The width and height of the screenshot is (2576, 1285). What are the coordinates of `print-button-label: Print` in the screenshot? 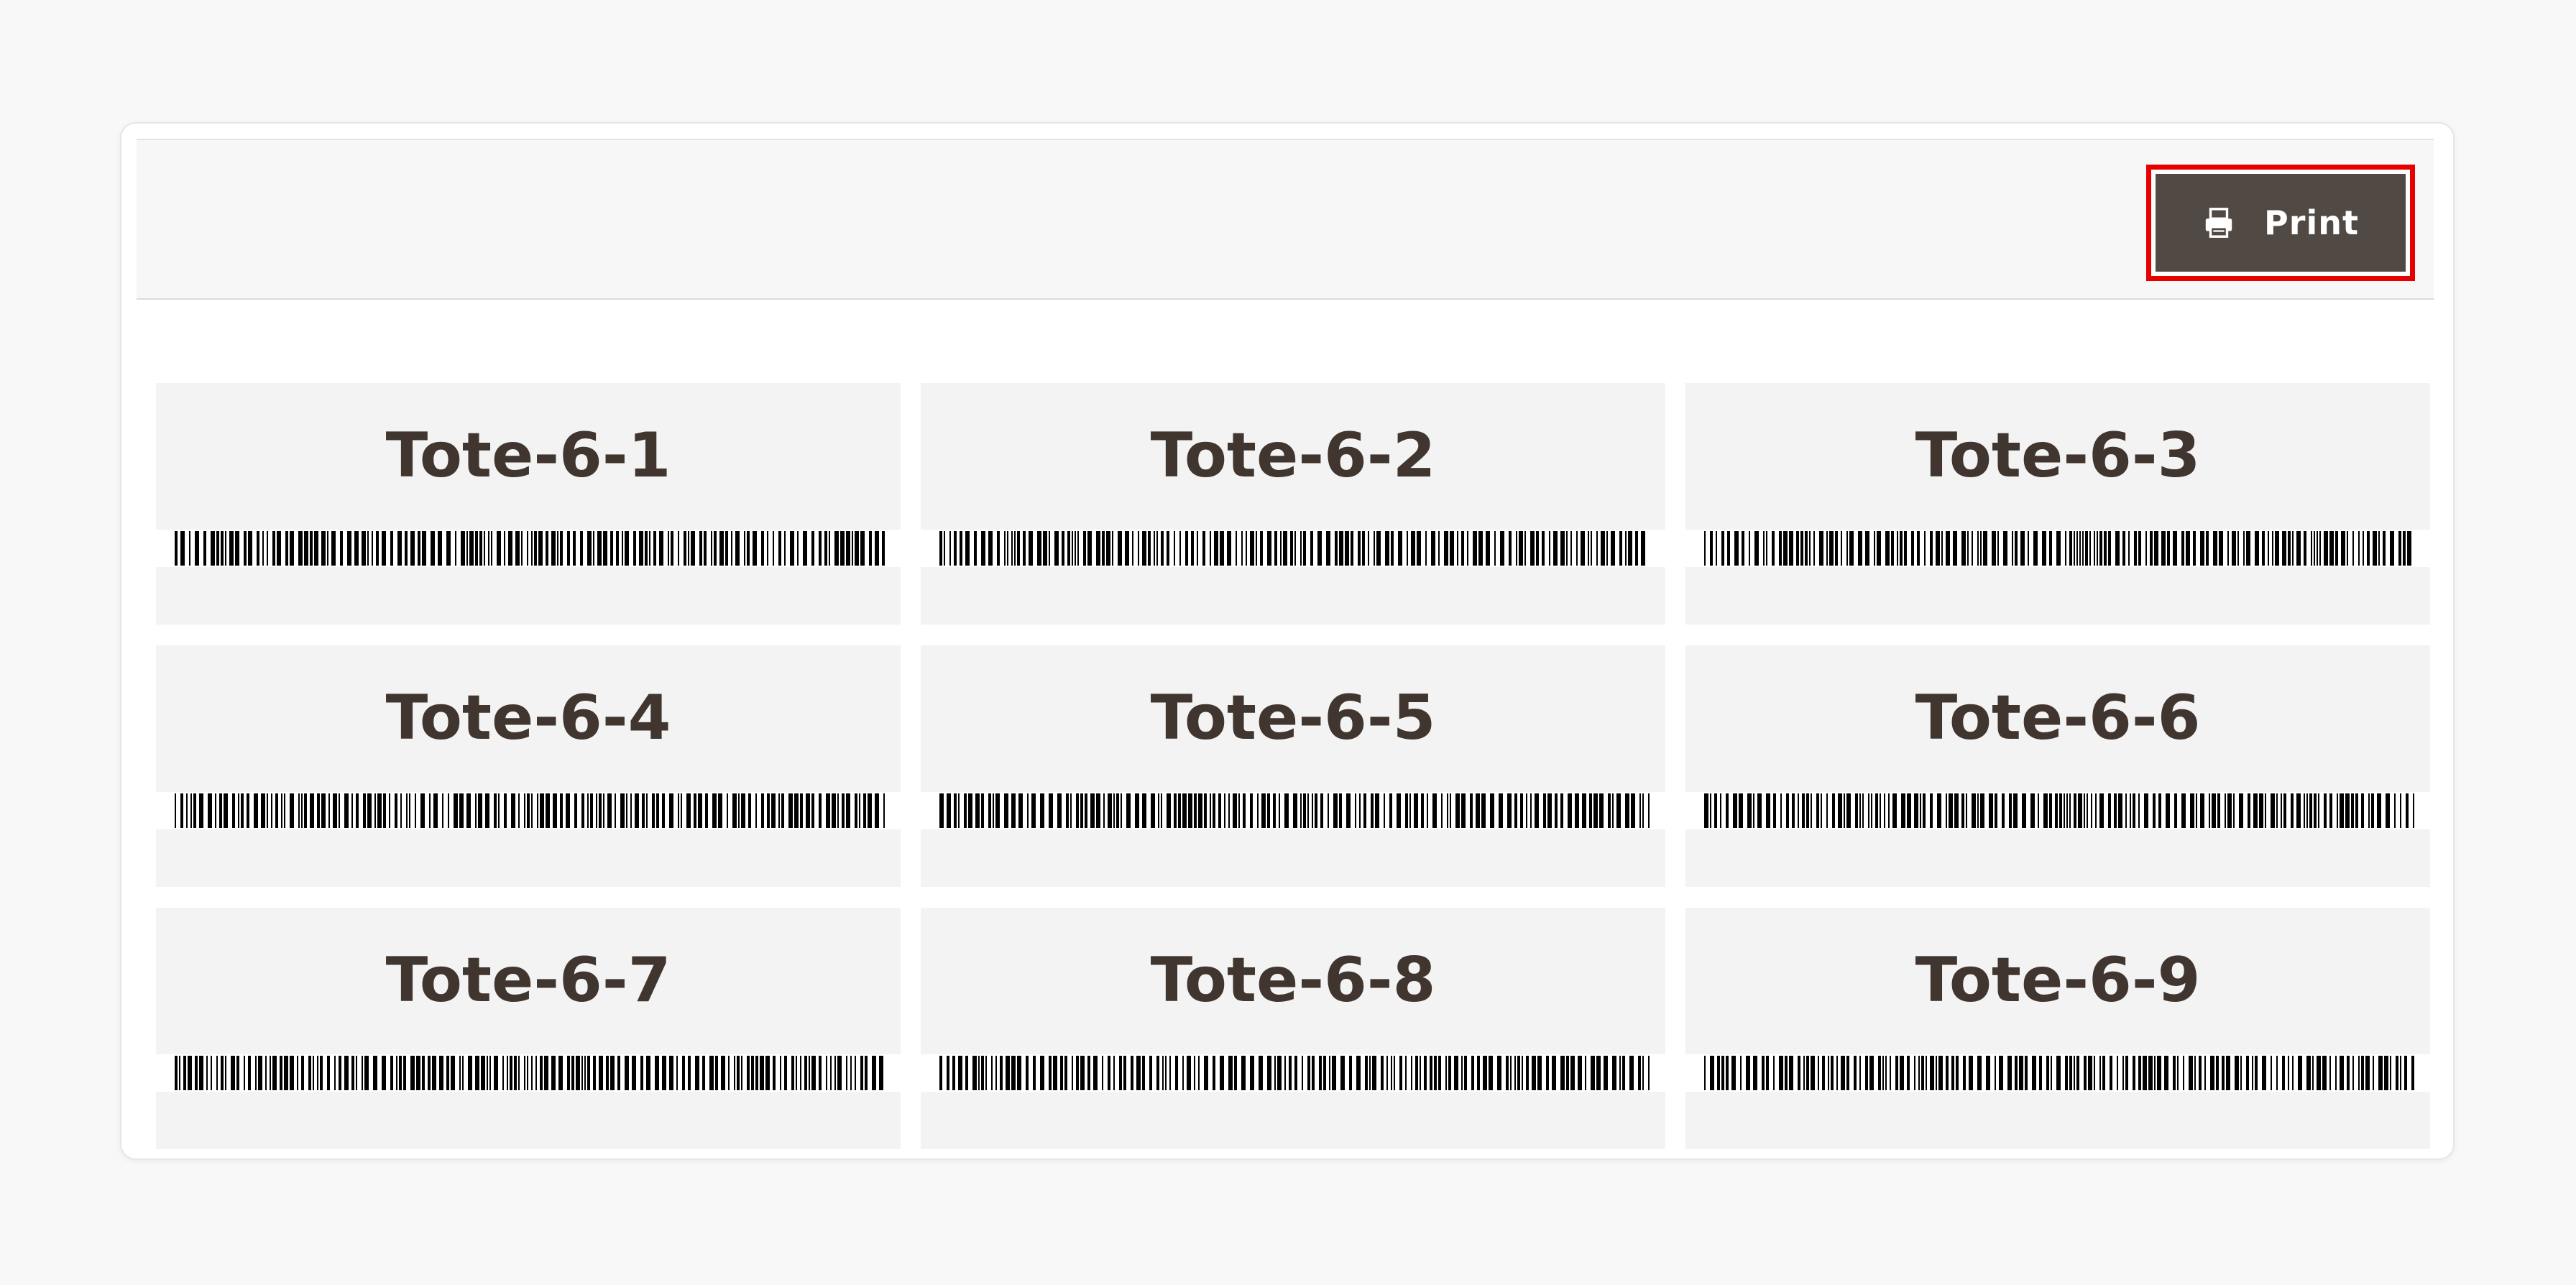 It's located at (2311, 222).